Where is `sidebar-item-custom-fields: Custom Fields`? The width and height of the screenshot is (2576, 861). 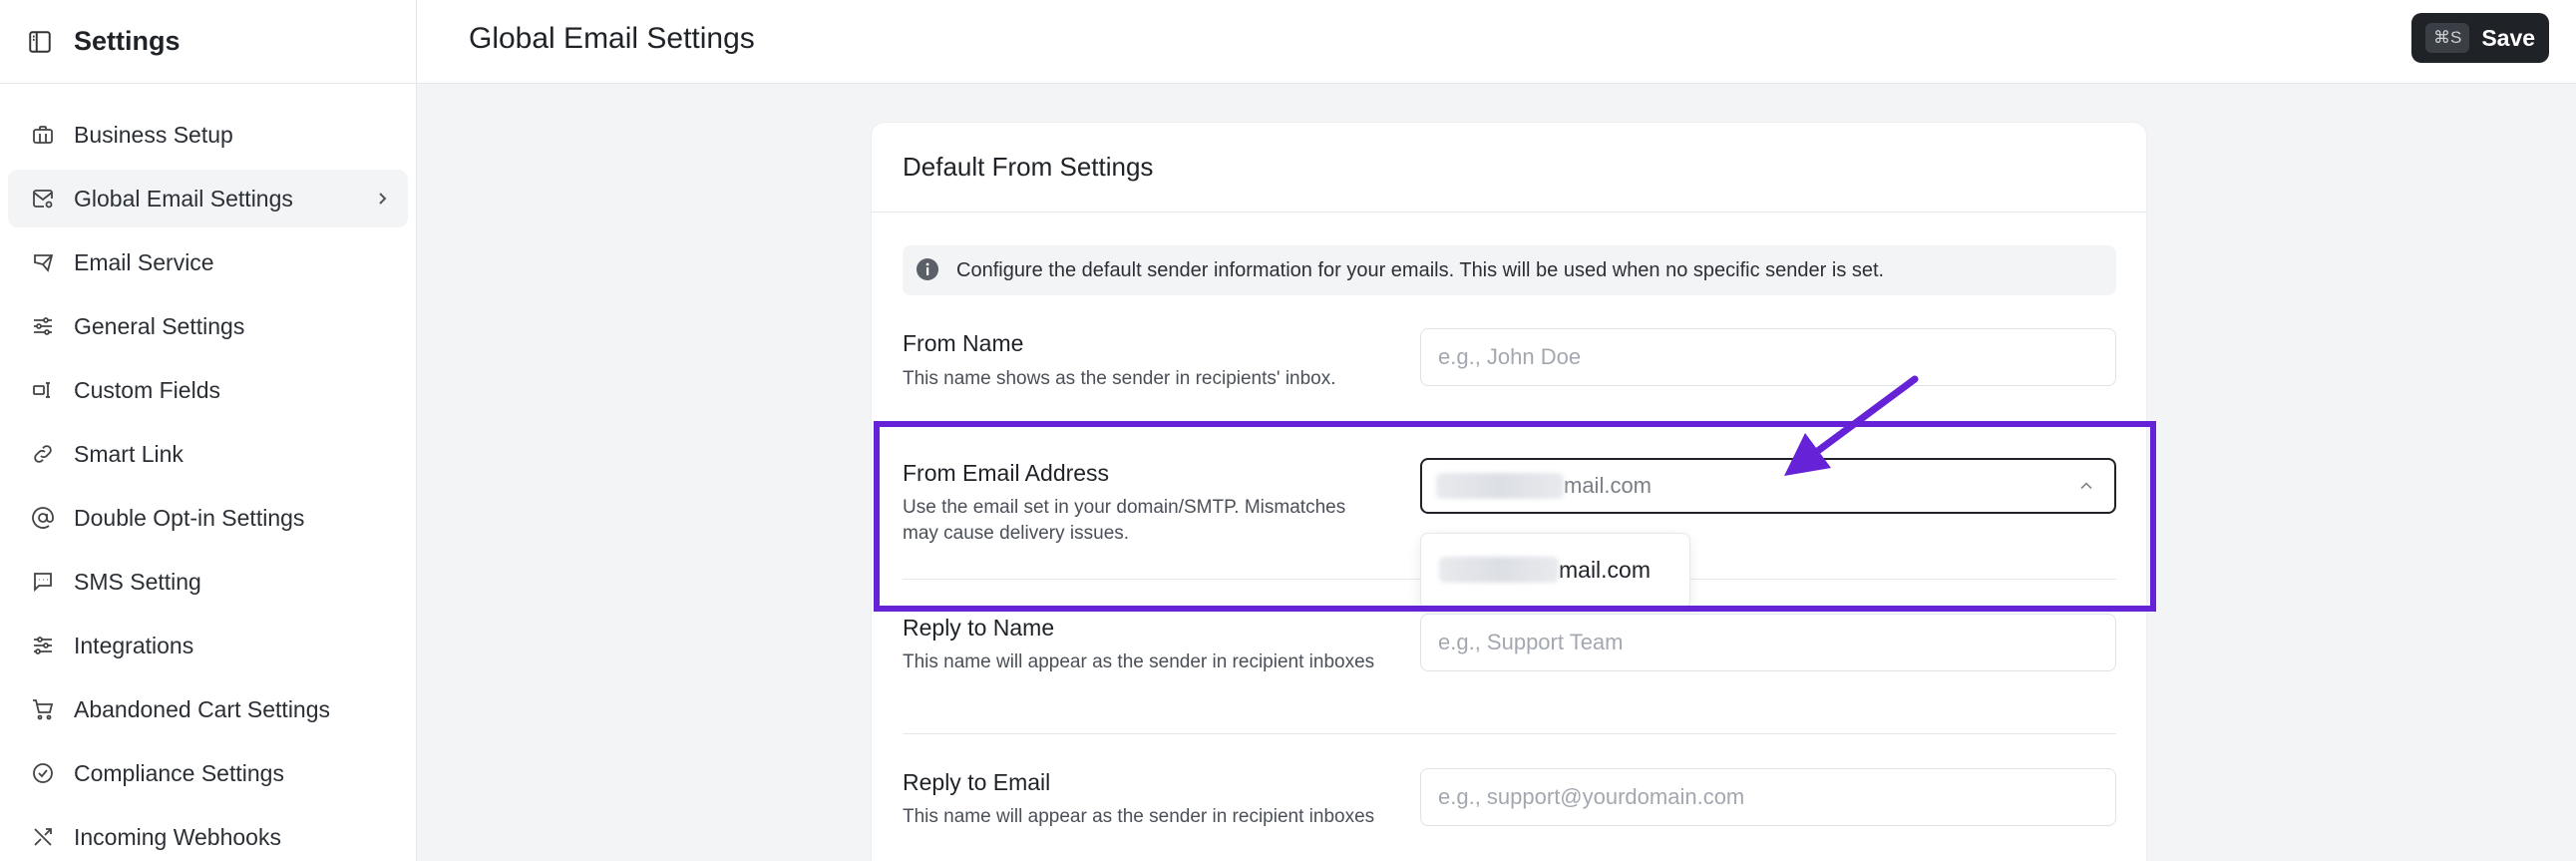 sidebar-item-custom-fields: Custom Fields is located at coordinates (208, 390).